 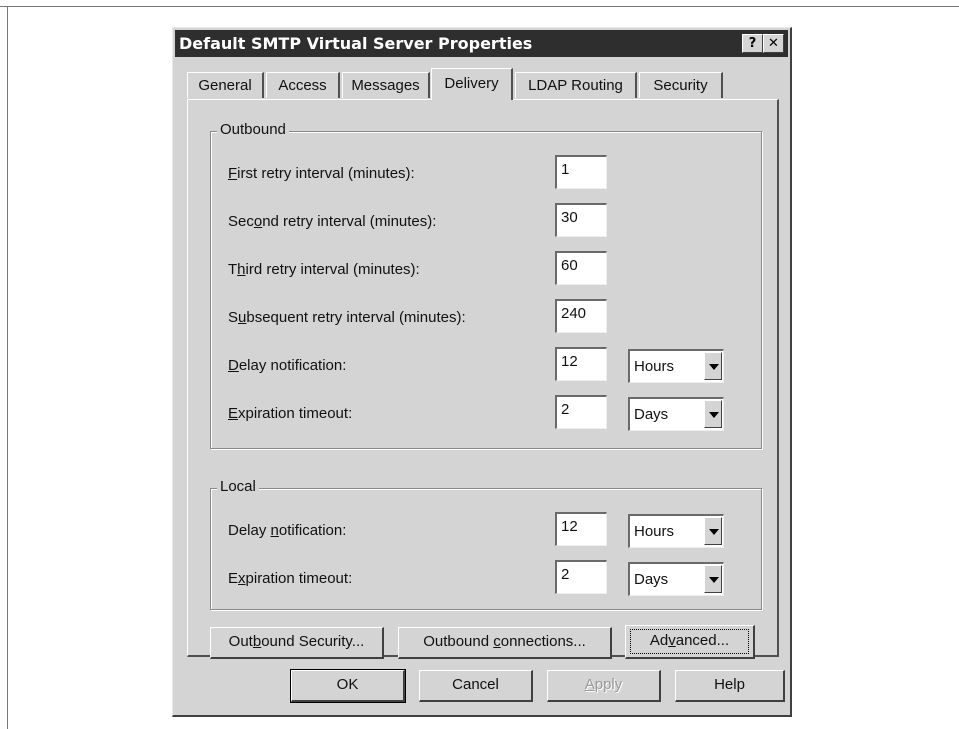 What do you see at coordinates (654, 366) in the screenshot?
I see `outbound-delay-unit-value: Hours` at bounding box center [654, 366].